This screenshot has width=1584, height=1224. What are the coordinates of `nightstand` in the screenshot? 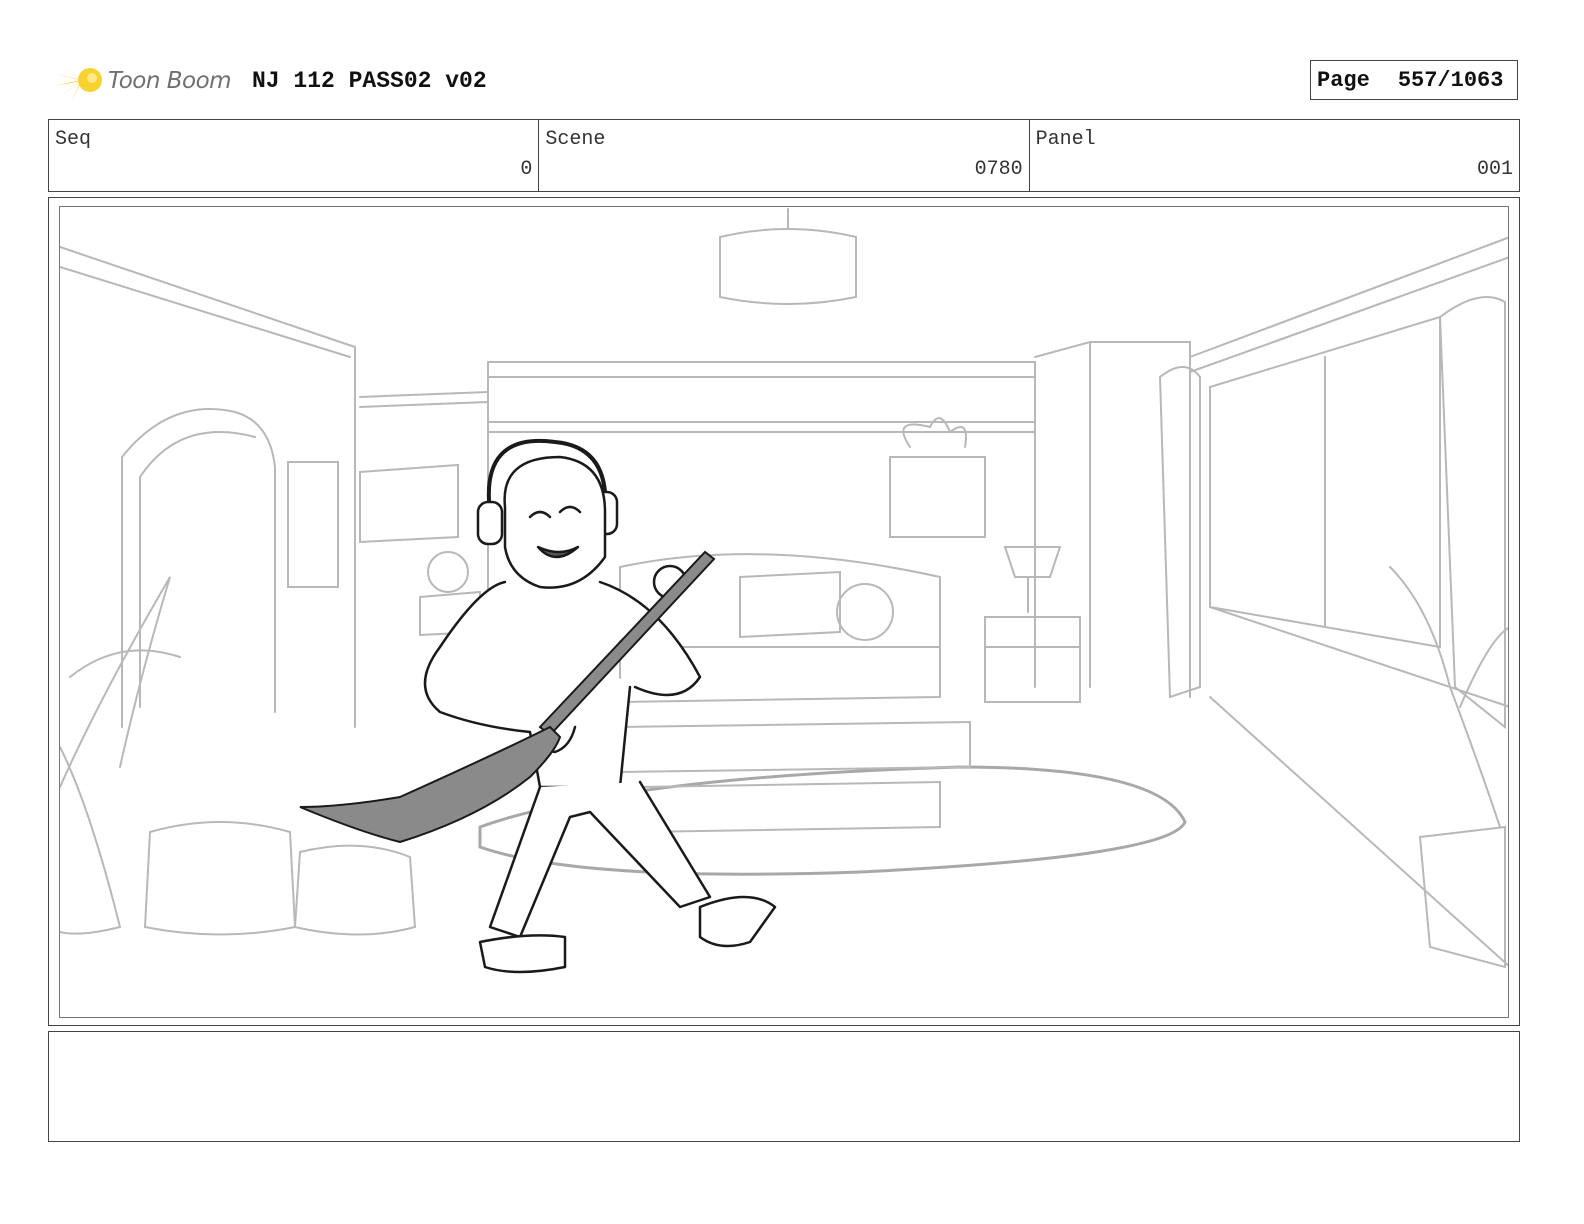 It's located at (1032, 659).